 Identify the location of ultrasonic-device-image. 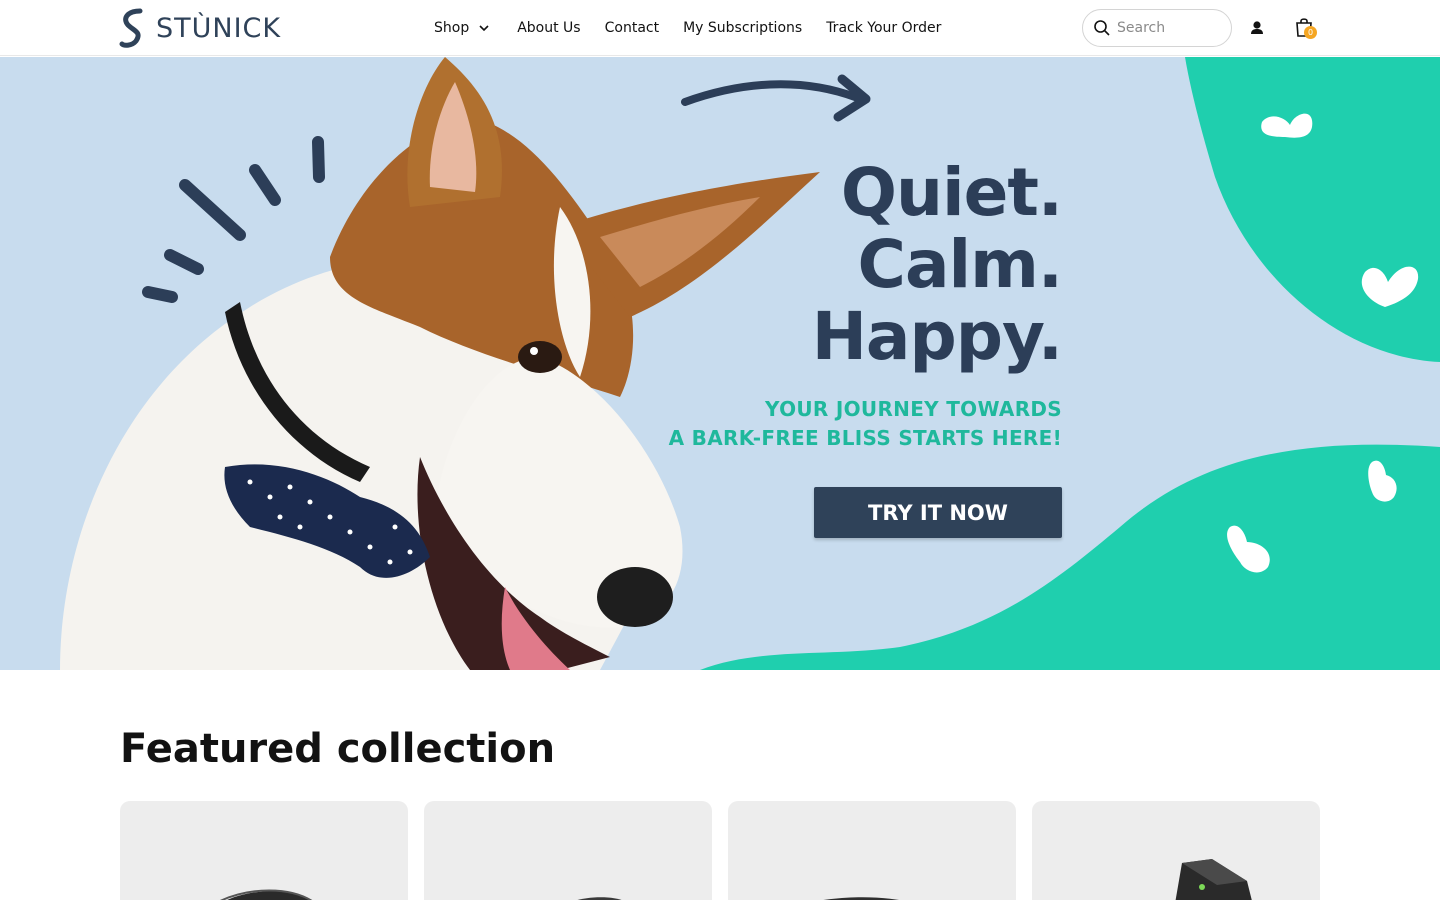
(1213, 879).